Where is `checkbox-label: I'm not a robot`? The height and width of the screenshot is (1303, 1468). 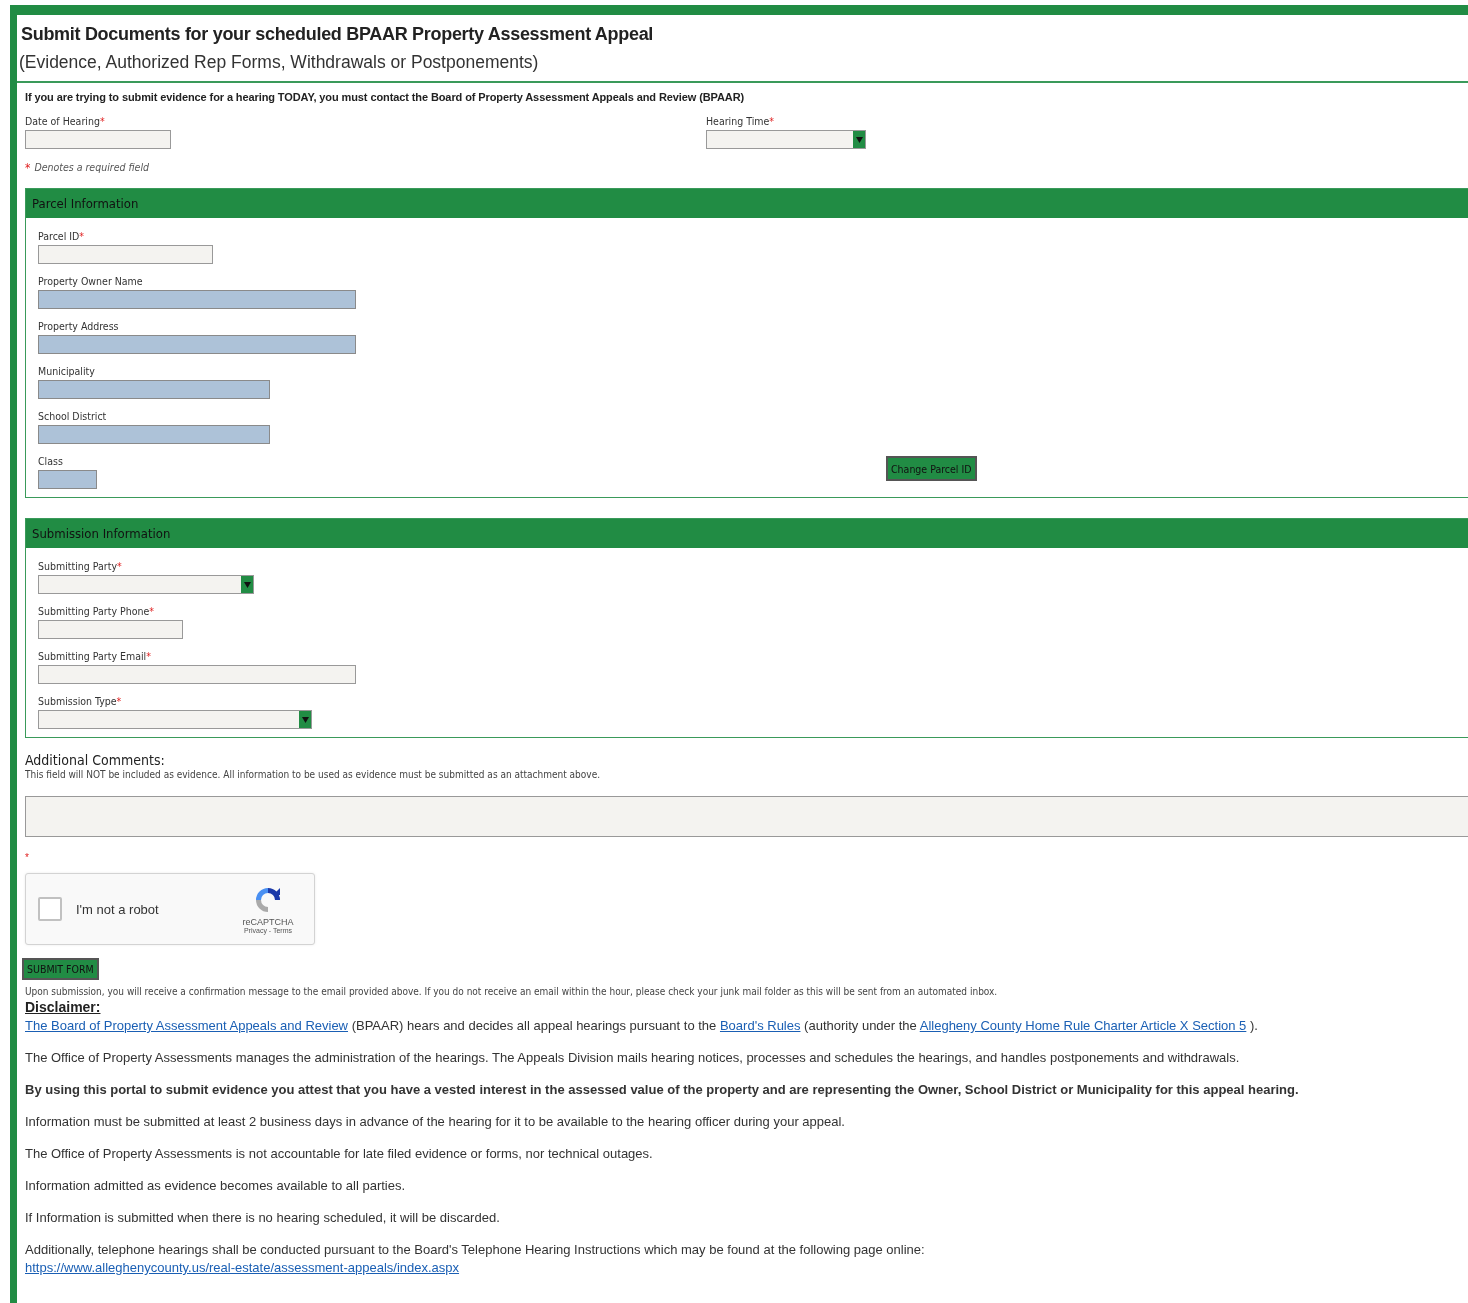
checkbox-label: I'm not a robot is located at coordinates (118, 909).